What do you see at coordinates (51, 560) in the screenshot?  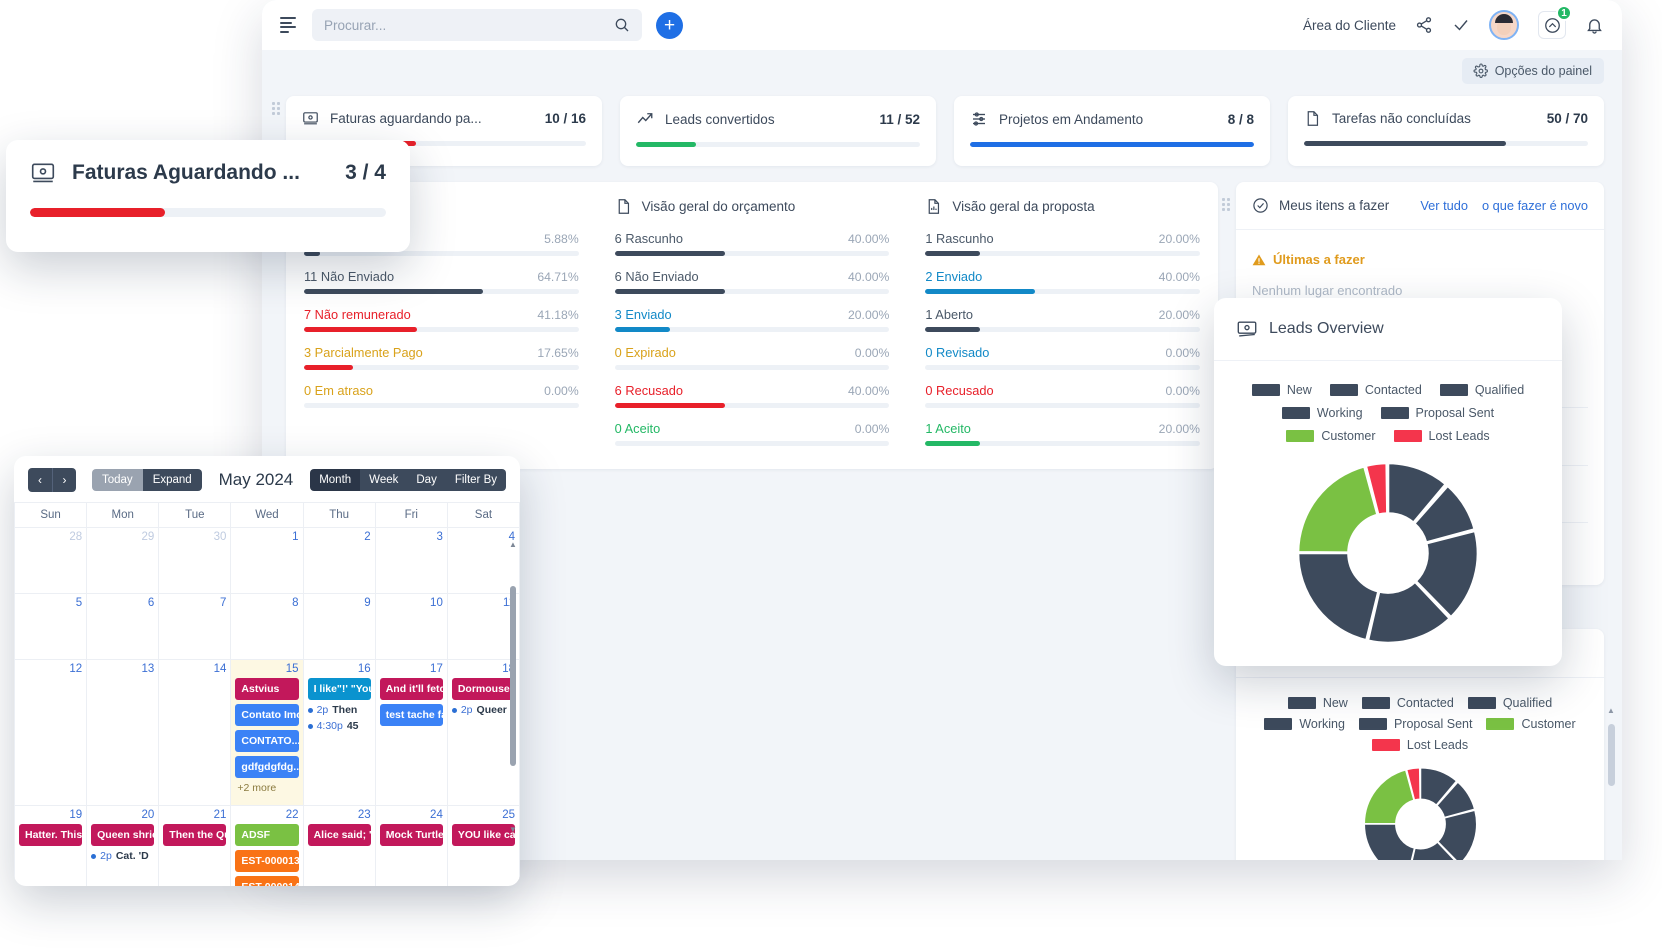 I see `calendar-day: 28` at bounding box center [51, 560].